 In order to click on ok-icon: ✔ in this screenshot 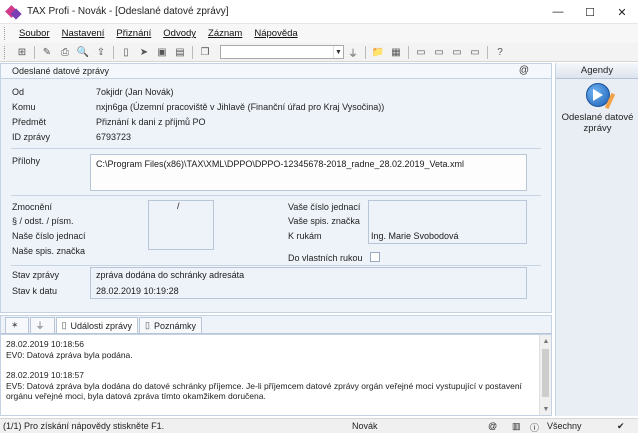, I will do `click(621, 426)`.